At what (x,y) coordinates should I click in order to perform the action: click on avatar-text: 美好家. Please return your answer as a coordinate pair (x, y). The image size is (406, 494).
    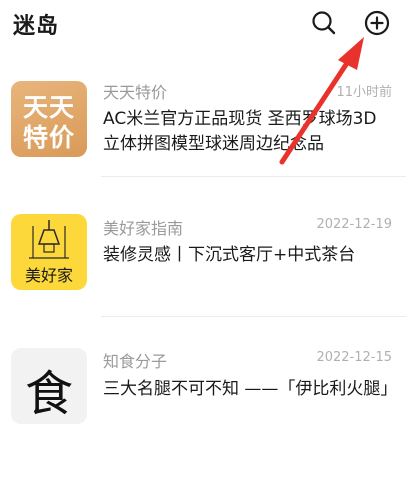
    Looking at the image, I should click on (48, 275).